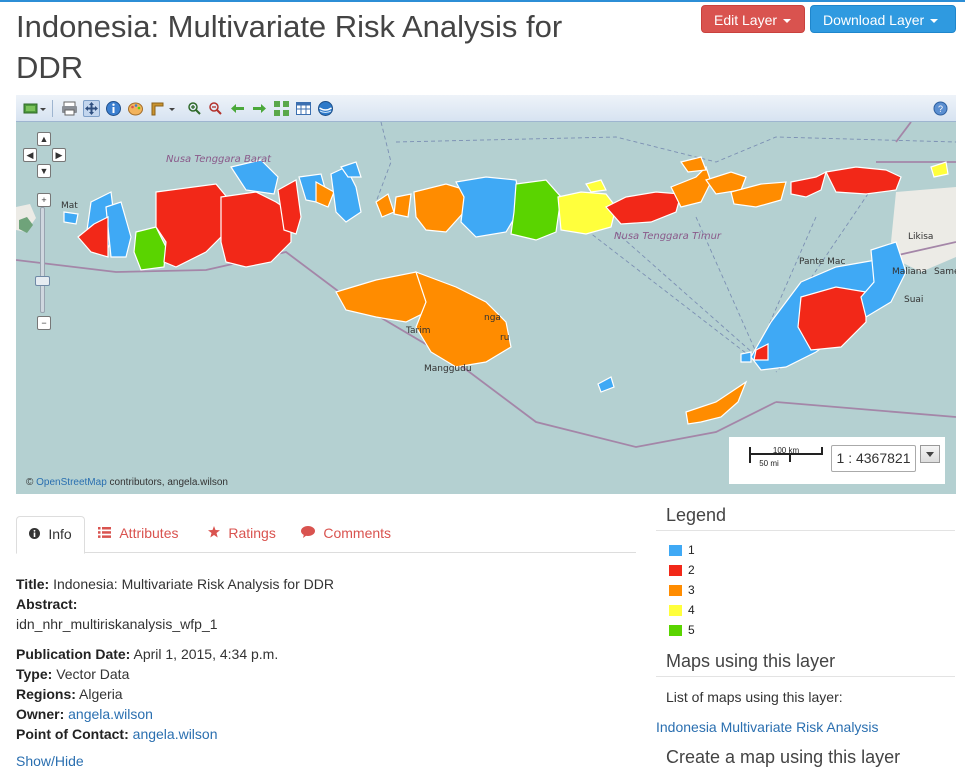  Describe the element at coordinates (163, 108) in the screenshot. I see `measure-icon` at that location.